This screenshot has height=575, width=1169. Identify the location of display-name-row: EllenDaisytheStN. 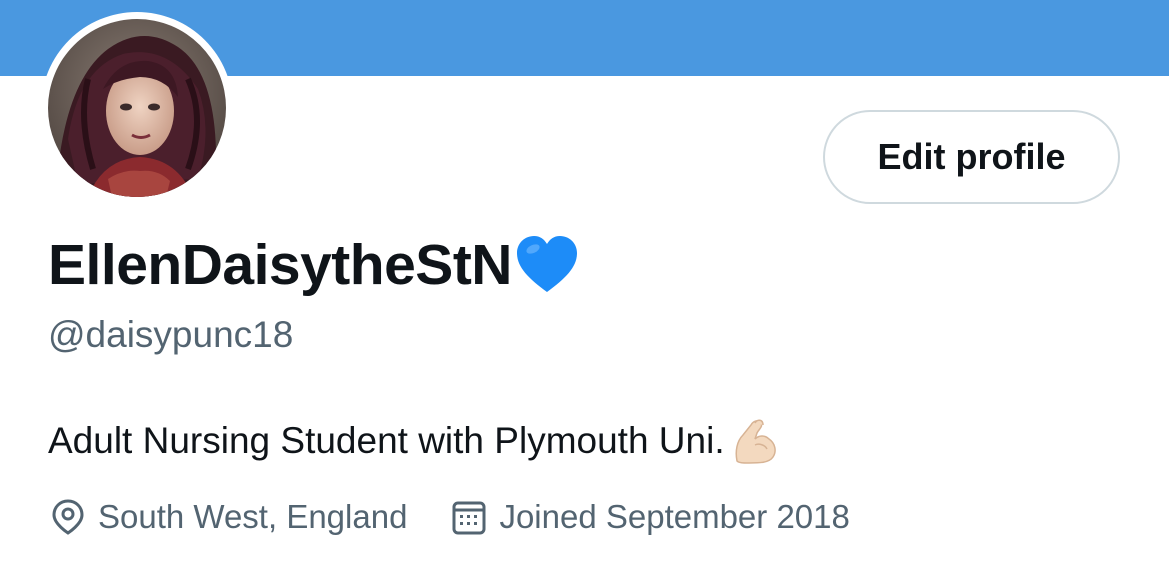
(314, 265).